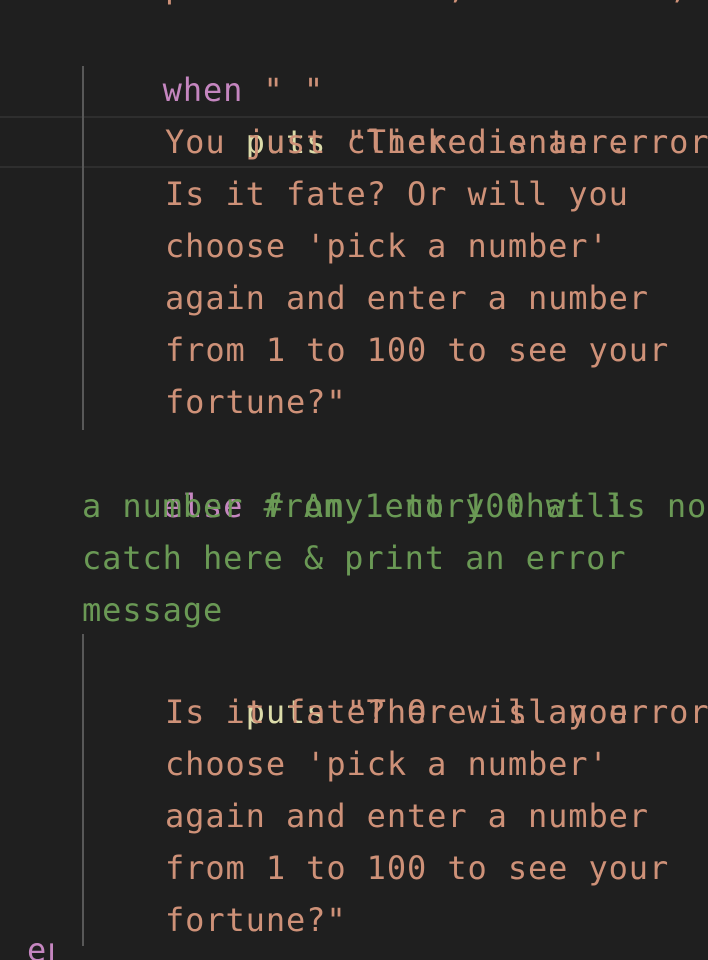 The image size is (708, 960). Describe the element at coordinates (354, 558) in the screenshot. I see `comment-line: catch here & print an error` at that location.